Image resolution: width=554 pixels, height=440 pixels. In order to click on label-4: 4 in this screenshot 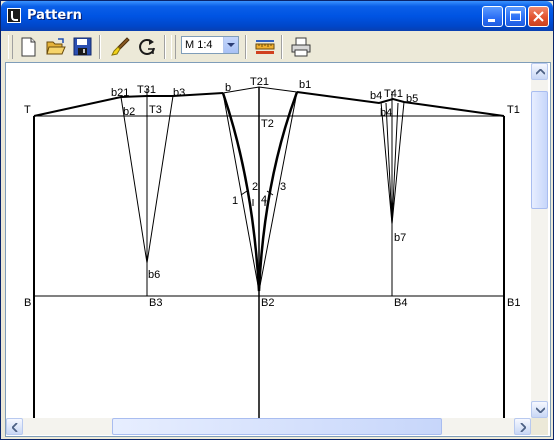, I will do `click(264, 200)`.